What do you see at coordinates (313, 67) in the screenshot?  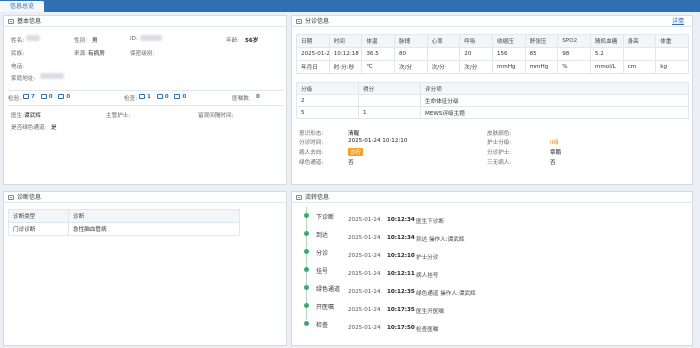 I see `unit-cell: 年月日` at bounding box center [313, 67].